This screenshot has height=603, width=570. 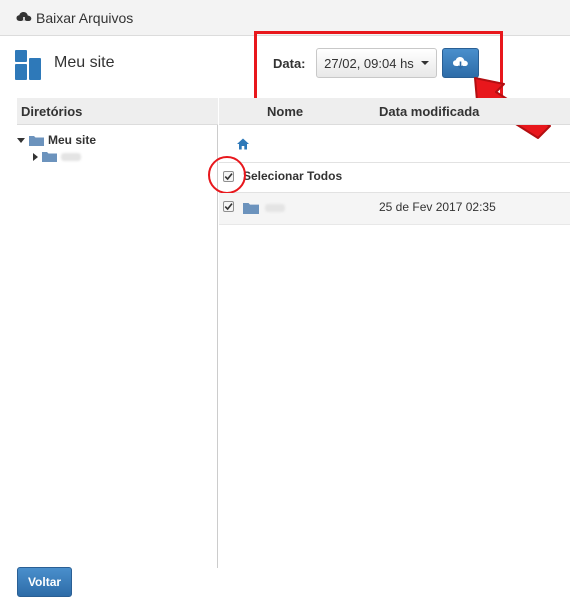 What do you see at coordinates (292, 176) in the screenshot?
I see `select-all-label: Selecionar Todos` at bounding box center [292, 176].